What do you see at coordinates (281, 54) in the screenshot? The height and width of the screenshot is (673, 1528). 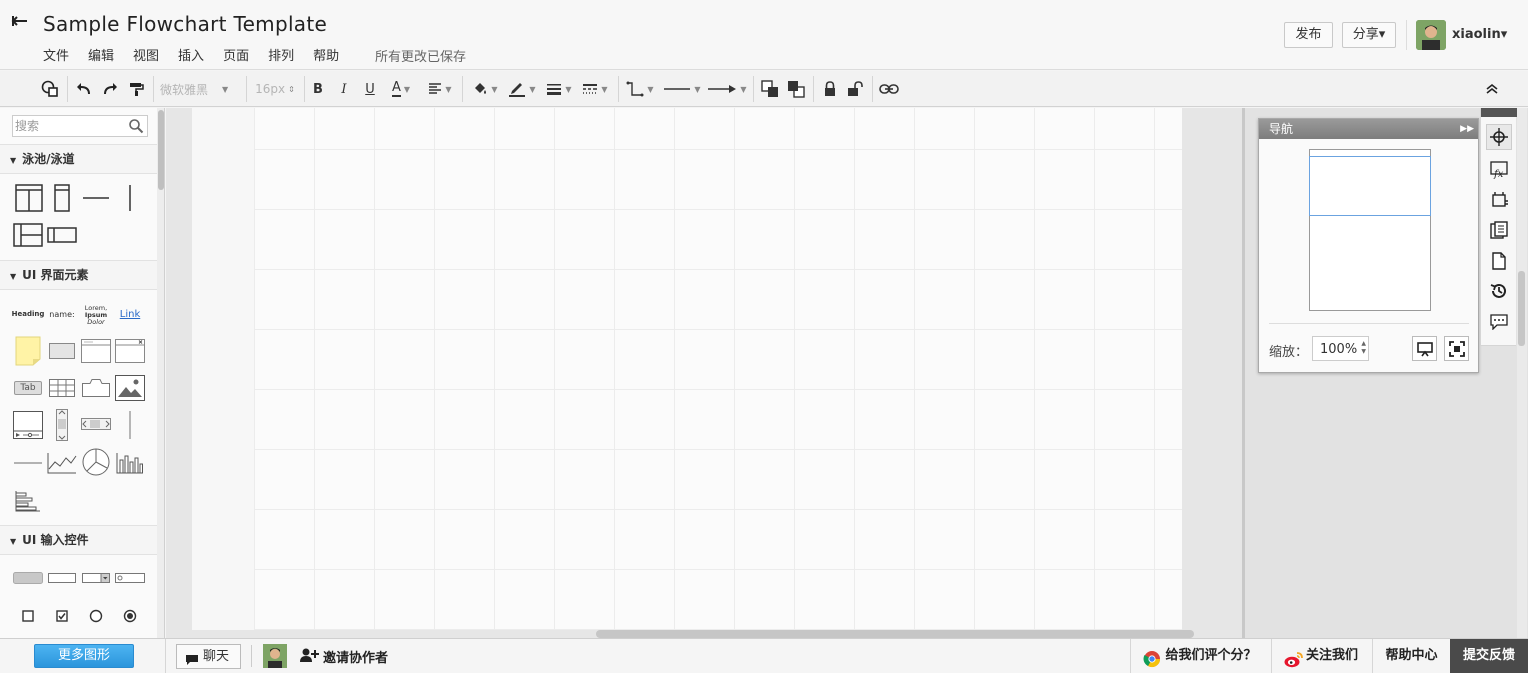 I see `menu-arrange: 排列` at bounding box center [281, 54].